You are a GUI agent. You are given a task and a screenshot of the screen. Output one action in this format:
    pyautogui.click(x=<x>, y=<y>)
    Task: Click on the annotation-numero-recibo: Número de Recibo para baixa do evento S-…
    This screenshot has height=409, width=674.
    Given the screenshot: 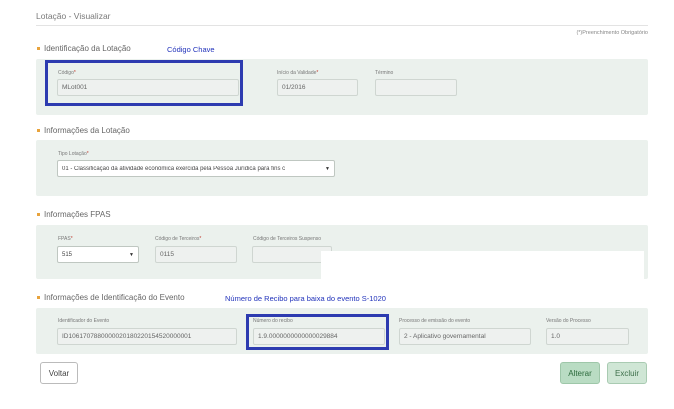 What is the action you would take?
    pyautogui.click(x=305, y=298)
    